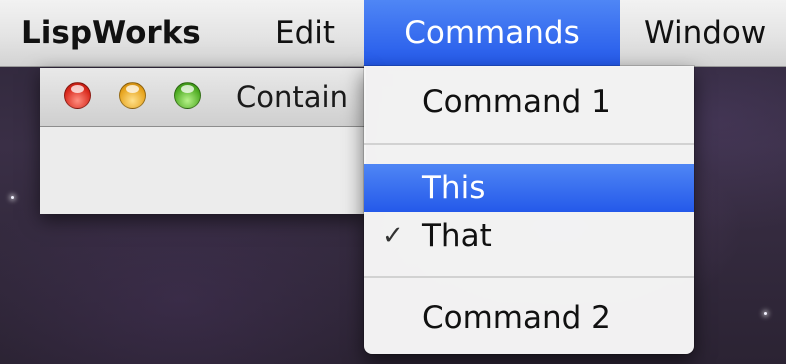  What do you see at coordinates (492, 33) in the screenshot?
I see `menu-commands: Commands` at bounding box center [492, 33].